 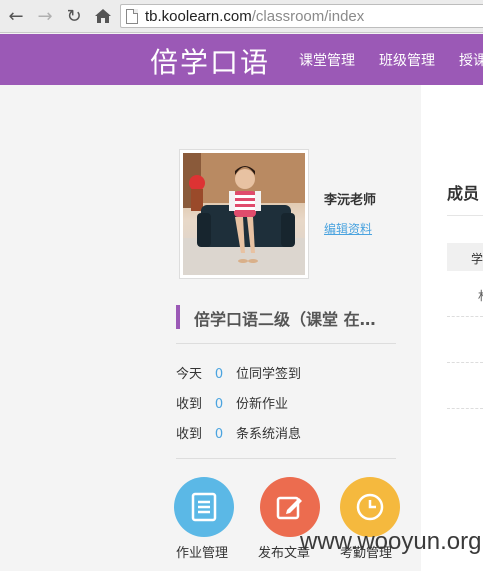 What do you see at coordinates (391, 541) in the screenshot?
I see `watermark-text: www.wooyun.org` at bounding box center [391, 541].